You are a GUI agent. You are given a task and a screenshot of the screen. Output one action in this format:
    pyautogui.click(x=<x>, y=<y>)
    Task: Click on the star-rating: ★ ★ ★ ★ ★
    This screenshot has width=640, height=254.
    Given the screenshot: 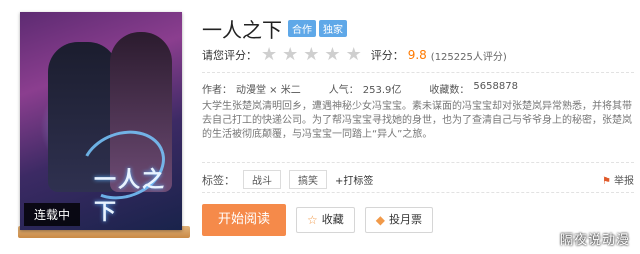 What is the action you would take?
    pyautogui.click(x=314, y=55)
    